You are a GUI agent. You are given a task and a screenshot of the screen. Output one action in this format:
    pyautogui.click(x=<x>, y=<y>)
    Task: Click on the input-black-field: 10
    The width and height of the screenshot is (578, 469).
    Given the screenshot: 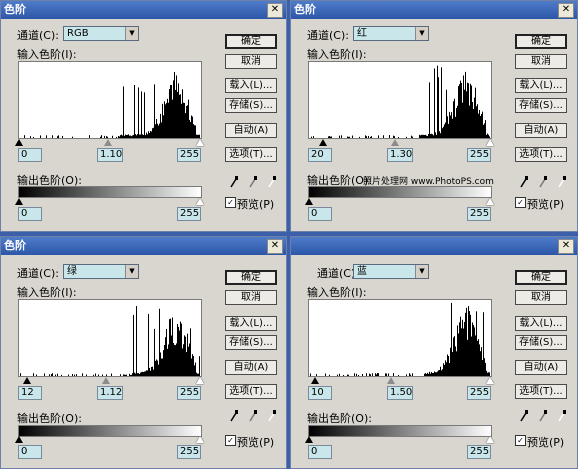 What is the action you would take?
    pyautogui.click(x=320, y=393)
    